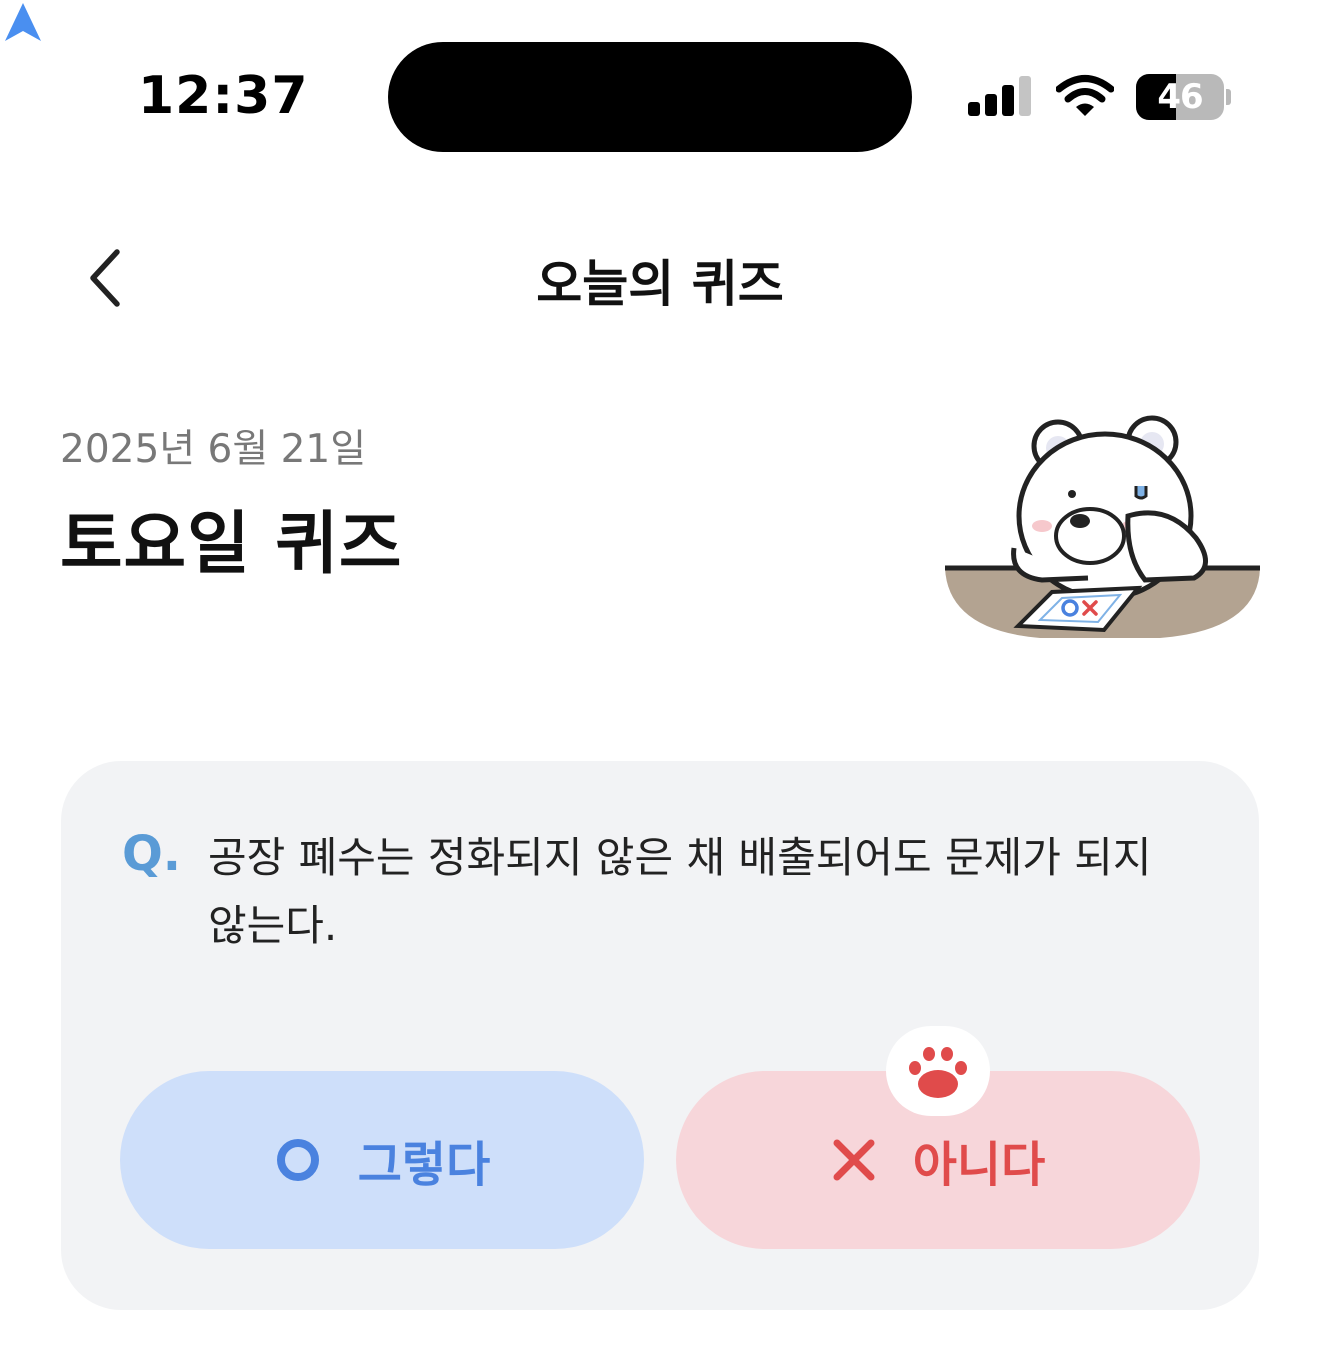 This screenshot has width=1320, height=1359. Describe the element at coordinates (1102, 526) in the screenshot. I see `bear-mascot-illustration` at that location.